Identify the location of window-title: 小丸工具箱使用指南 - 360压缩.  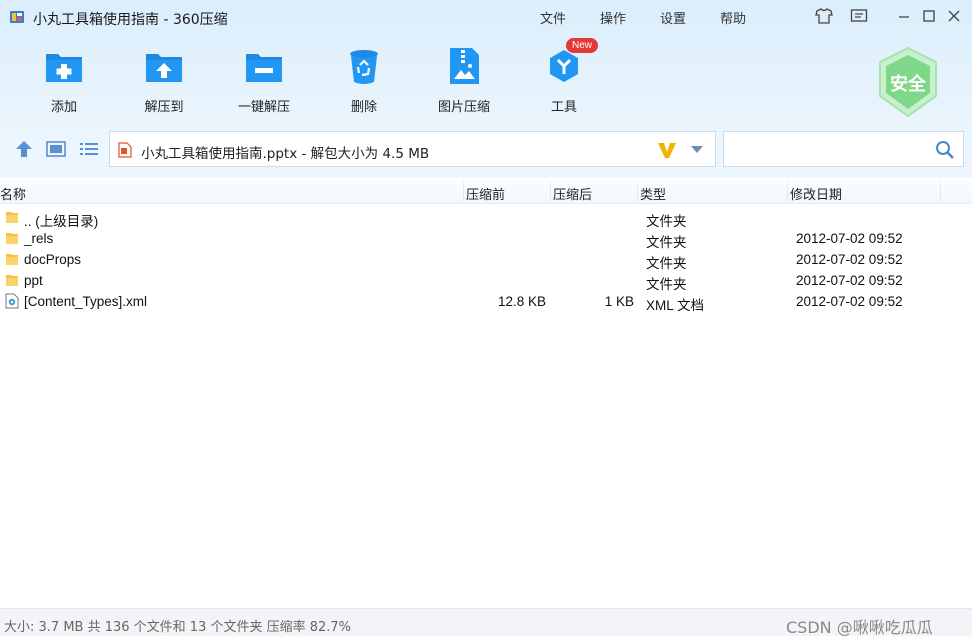
(130, 20).